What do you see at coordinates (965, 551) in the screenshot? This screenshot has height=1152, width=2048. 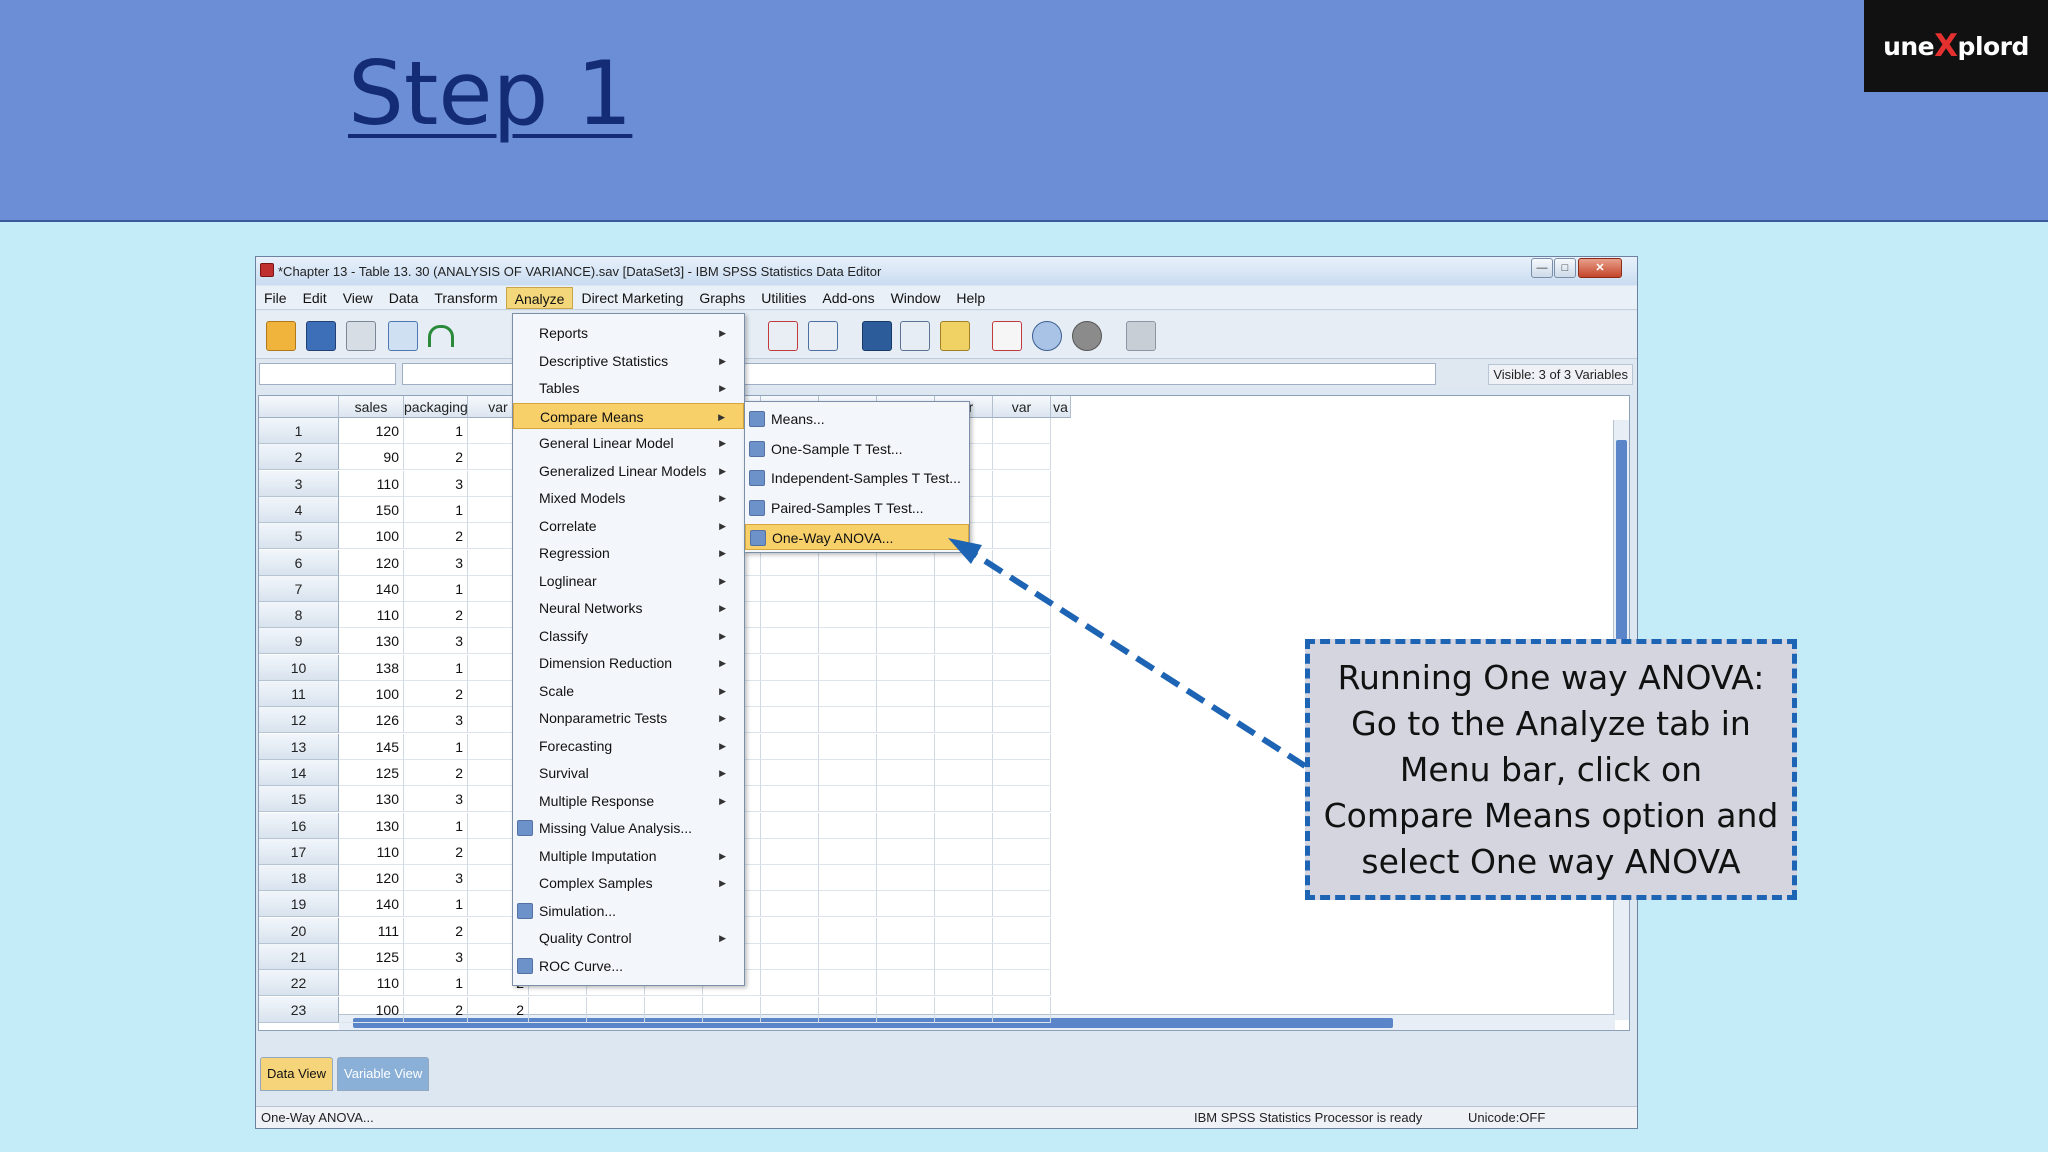 I see `arrow-head` at bounding box center [965, 551].